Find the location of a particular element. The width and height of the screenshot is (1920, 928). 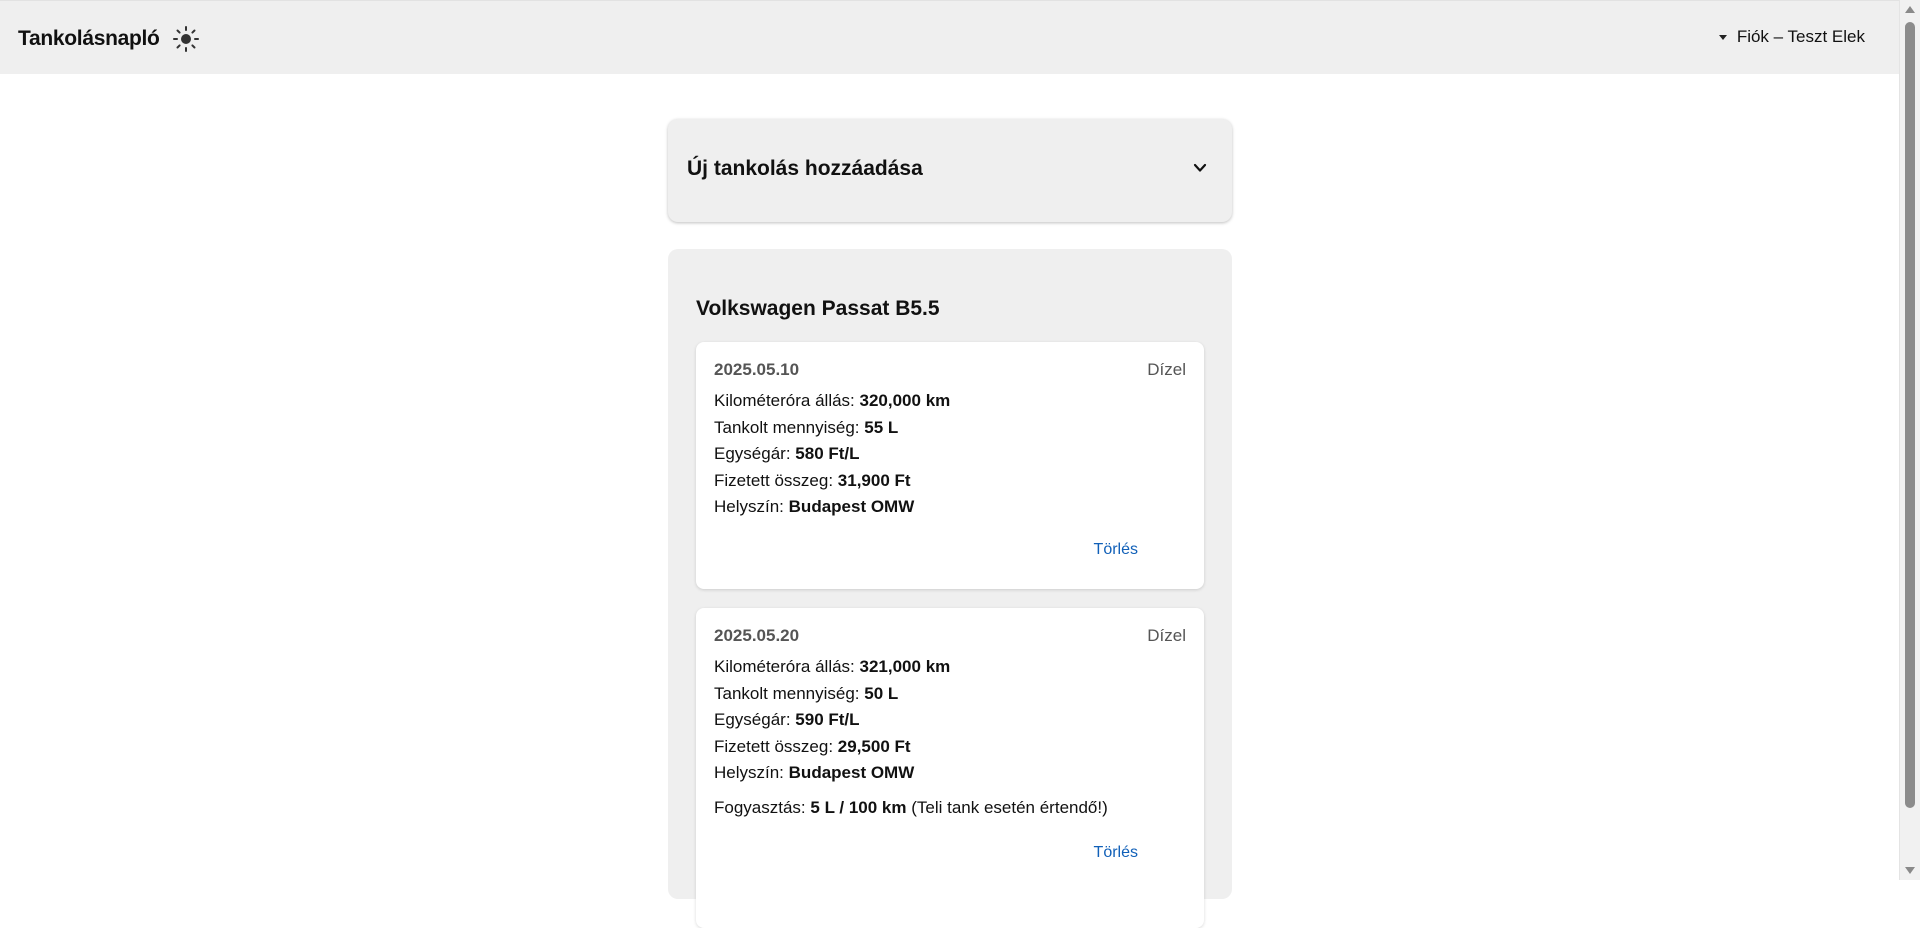

account-menu: Fiók – Teszt Elek is located at coordinates (1791, 37).